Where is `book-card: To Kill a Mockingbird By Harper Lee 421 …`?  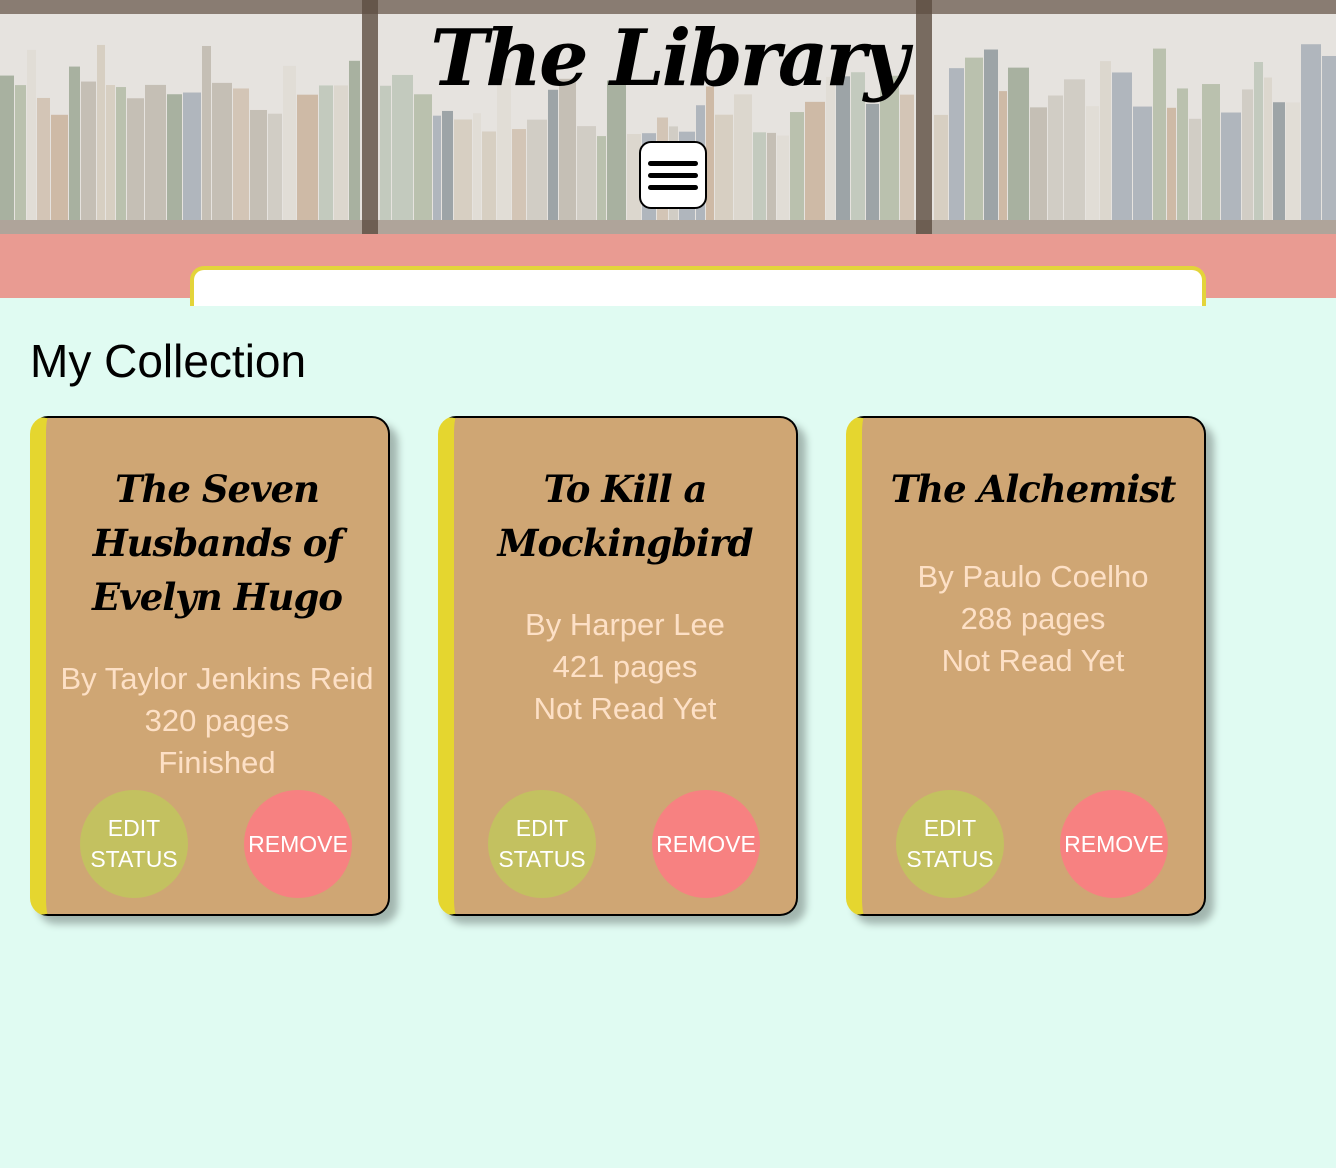 book-card: To Kill a Mockingbird By Harper Lee 421 … is located at coordinates (618, 666).